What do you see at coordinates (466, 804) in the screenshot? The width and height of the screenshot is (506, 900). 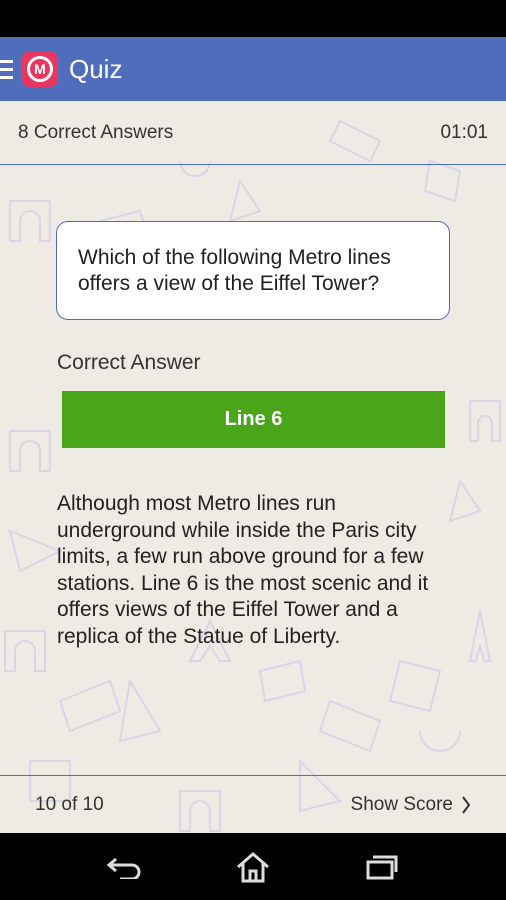 I see `chevron-right-icon` at bounding box center [466, 804].